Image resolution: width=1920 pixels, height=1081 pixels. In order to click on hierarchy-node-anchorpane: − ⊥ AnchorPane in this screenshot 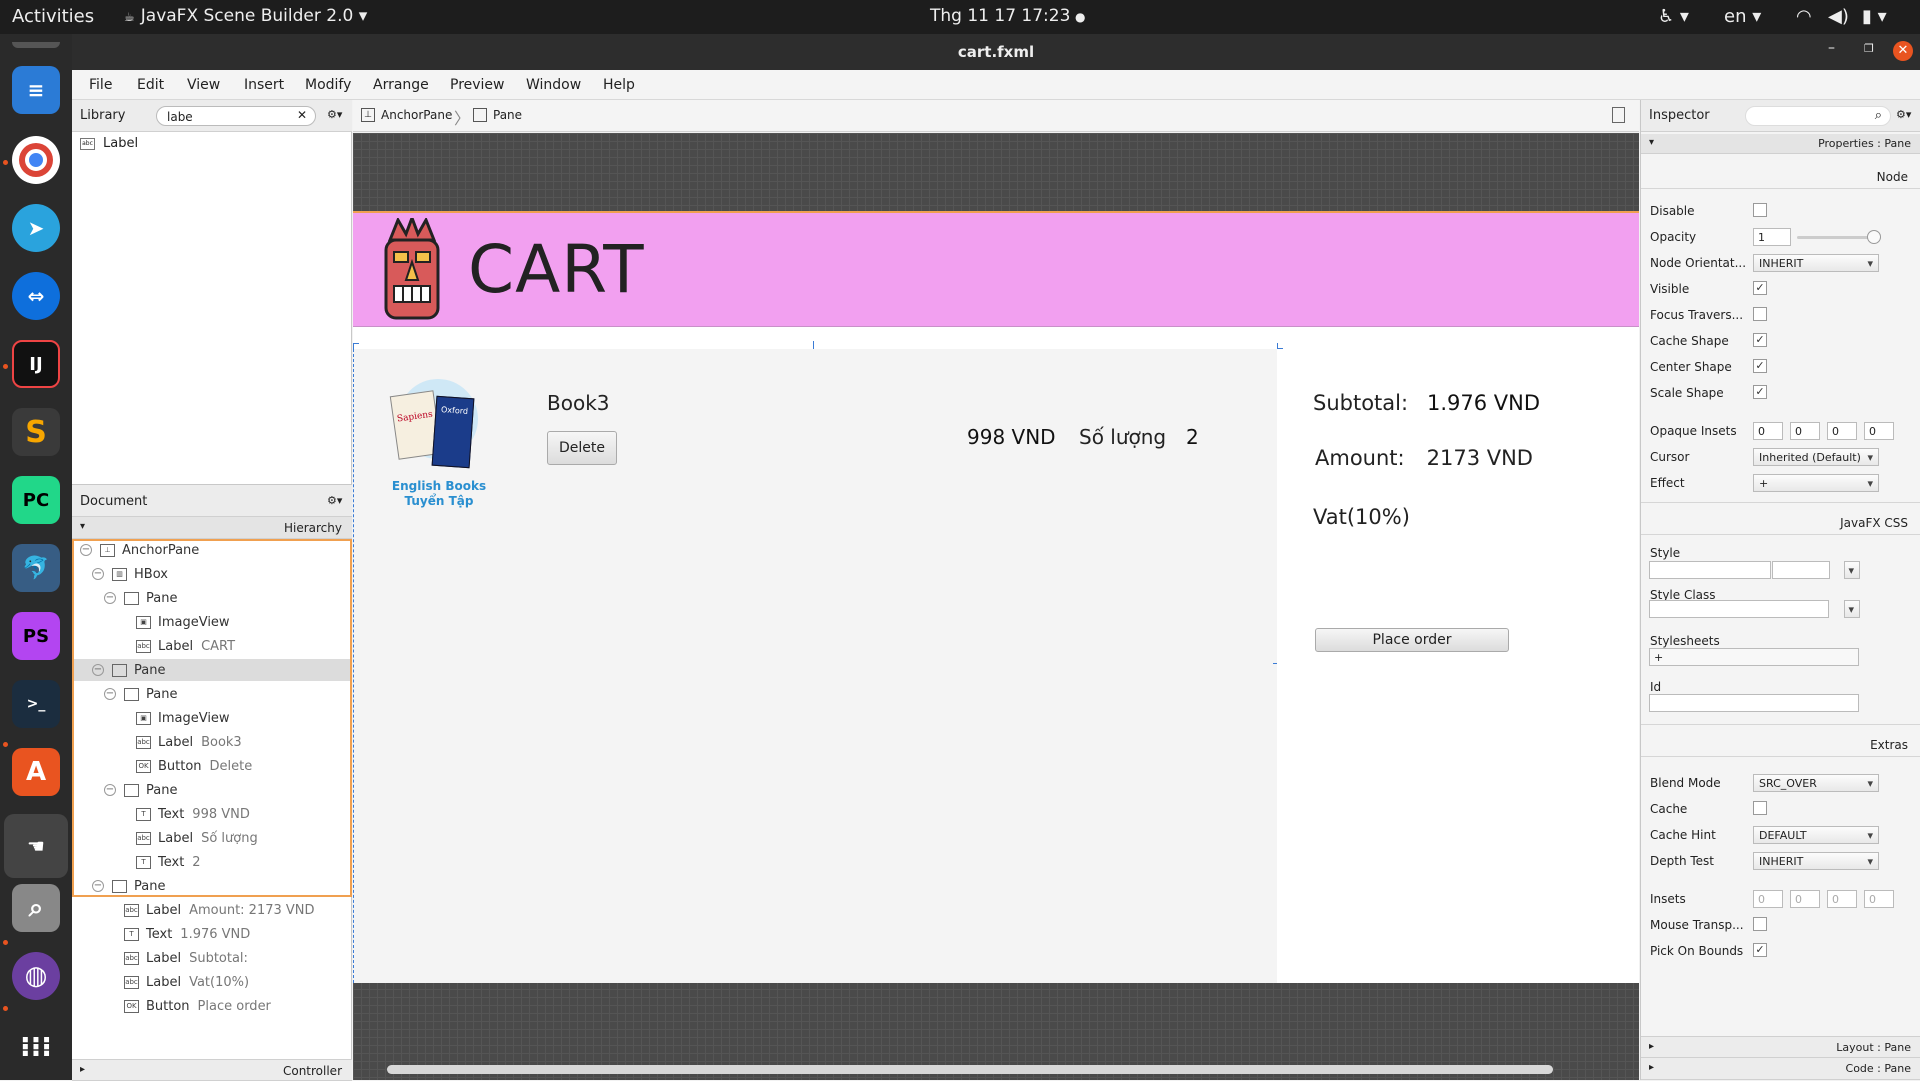, I will do `click(212, 550)`.